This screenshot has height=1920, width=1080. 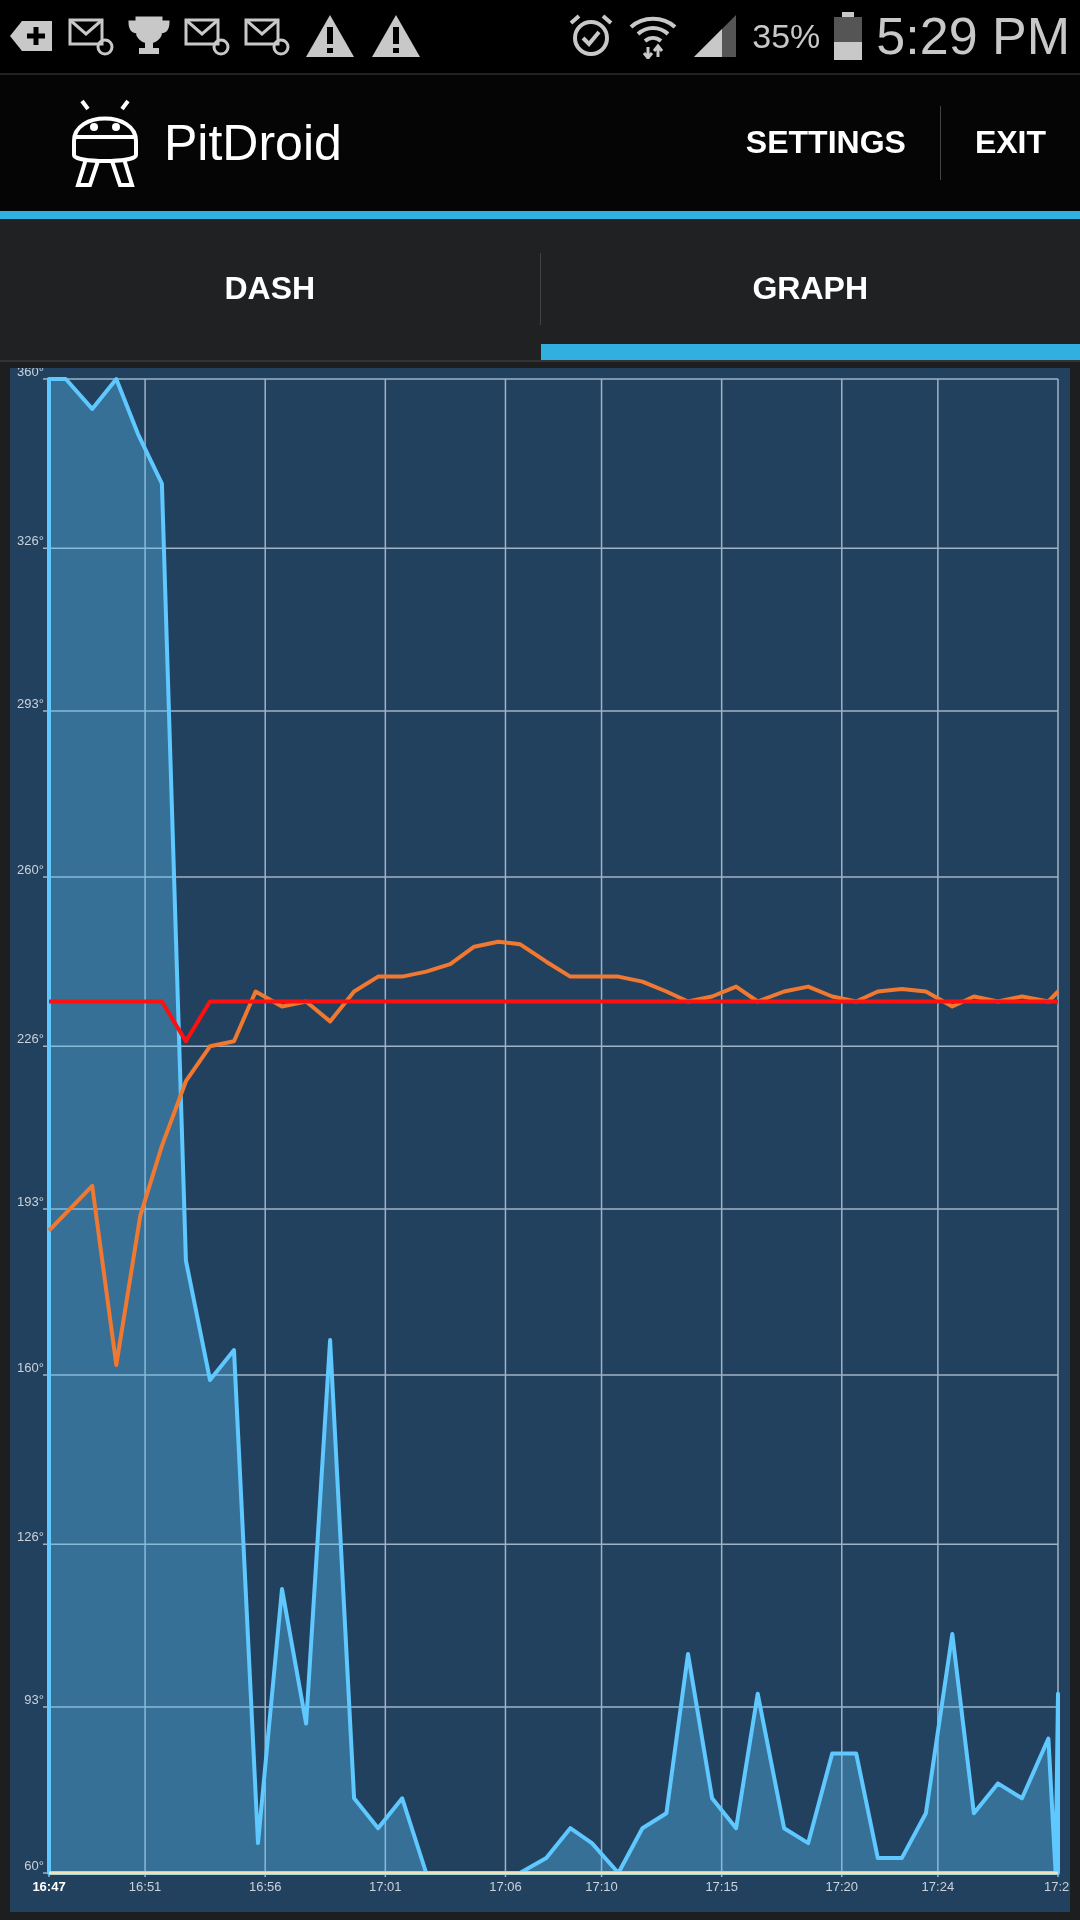 I want to click on x-axis-label: 17:15, so click(x=721, y=1886).